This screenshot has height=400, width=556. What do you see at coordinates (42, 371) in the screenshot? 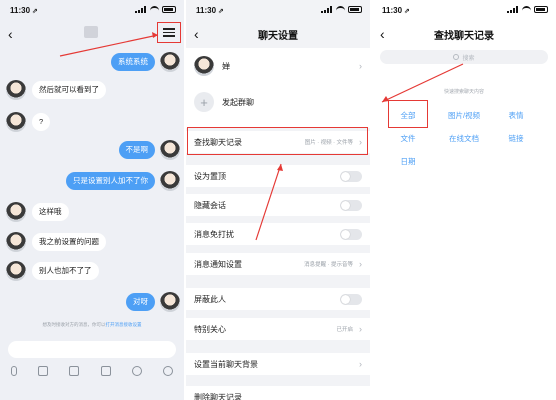
I see `image-icon` at bounding box center [42, 371].